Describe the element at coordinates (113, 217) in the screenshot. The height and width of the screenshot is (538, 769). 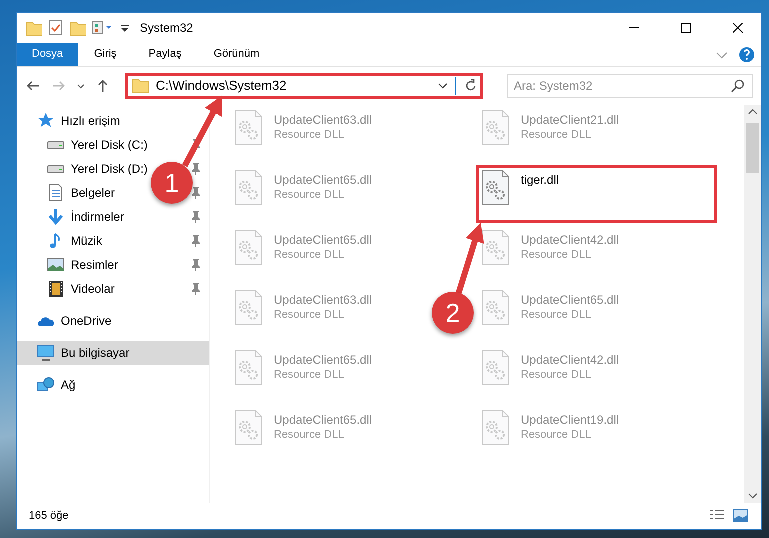
I see `sidebar-item: İndirmeler` at that location.